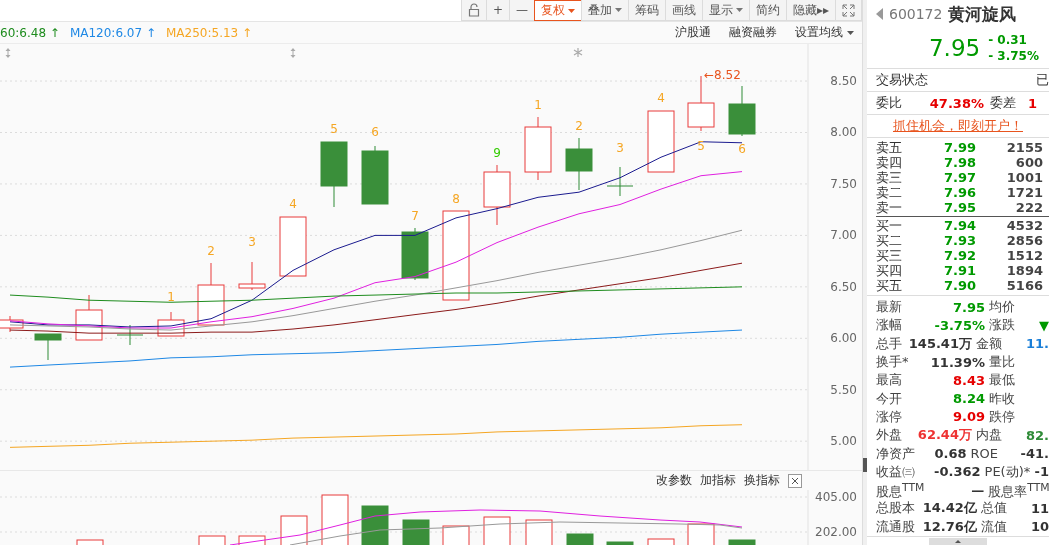 Image resolution: width=1049 pixels, height=545 pixels. What do you see at coordinates (646, 10) in the screenshot?
I see `toolbar-button: 筹码` at bounding box center [646, 10].